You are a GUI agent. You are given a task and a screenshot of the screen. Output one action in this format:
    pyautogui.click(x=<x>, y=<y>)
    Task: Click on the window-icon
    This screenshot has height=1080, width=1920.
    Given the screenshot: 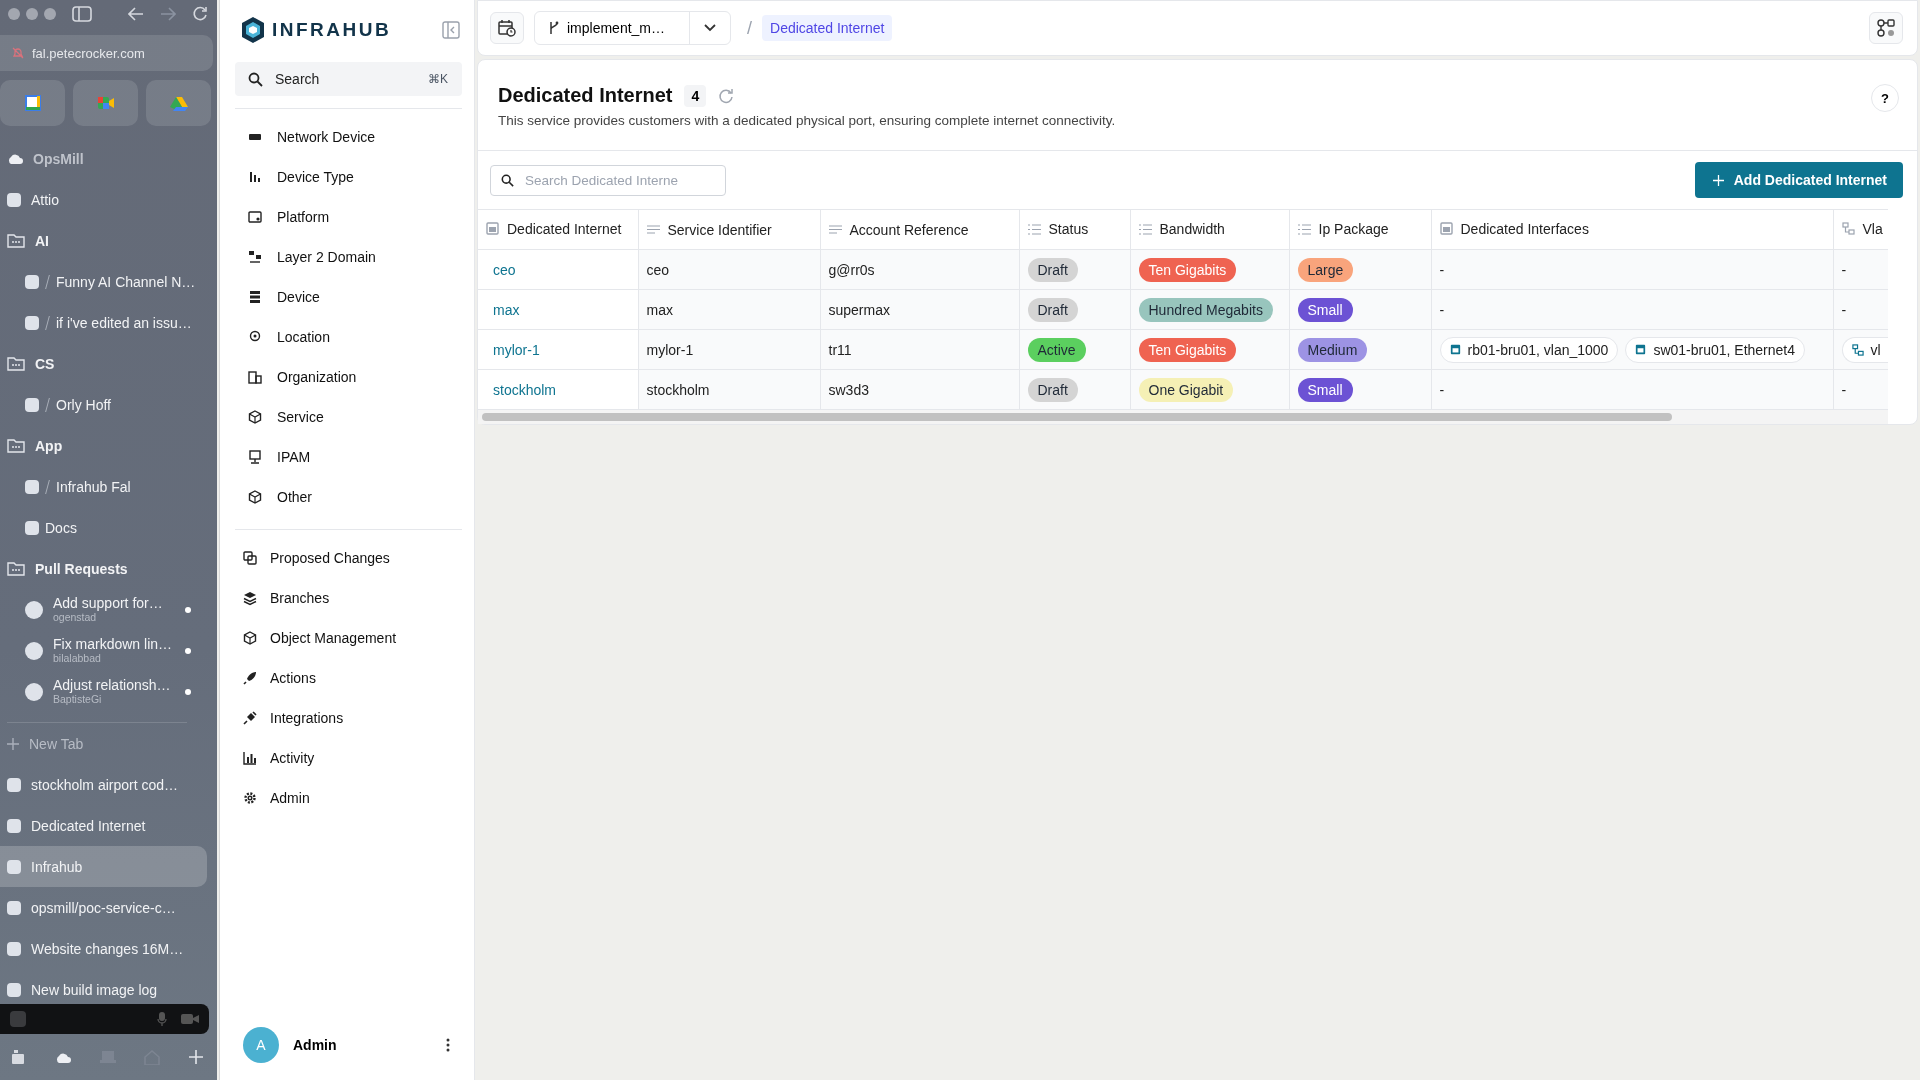 What is the action you would take?
    pyautogui.click(x=255, y=217)
    